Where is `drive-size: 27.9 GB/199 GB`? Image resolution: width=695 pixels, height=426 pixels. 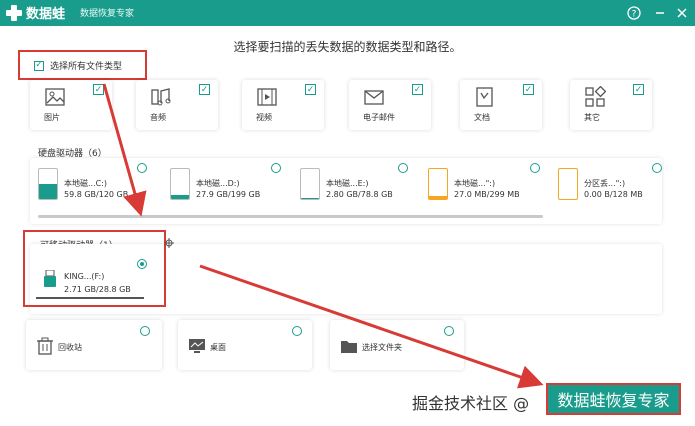
drive-size: 27.9 GB/199 GB is located at coordinates (228, 194).